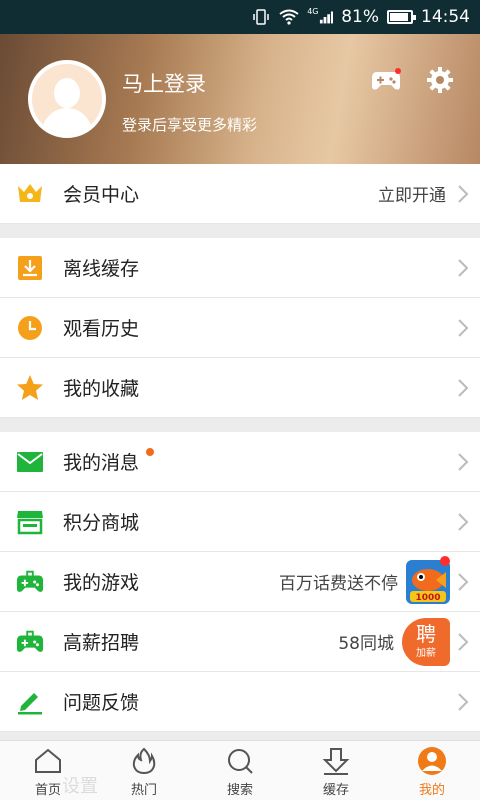 This screenshot has width=480, height=800. Describe the element at coordinates (48, 761) in the screenshot. I see `home-icon` at that location.